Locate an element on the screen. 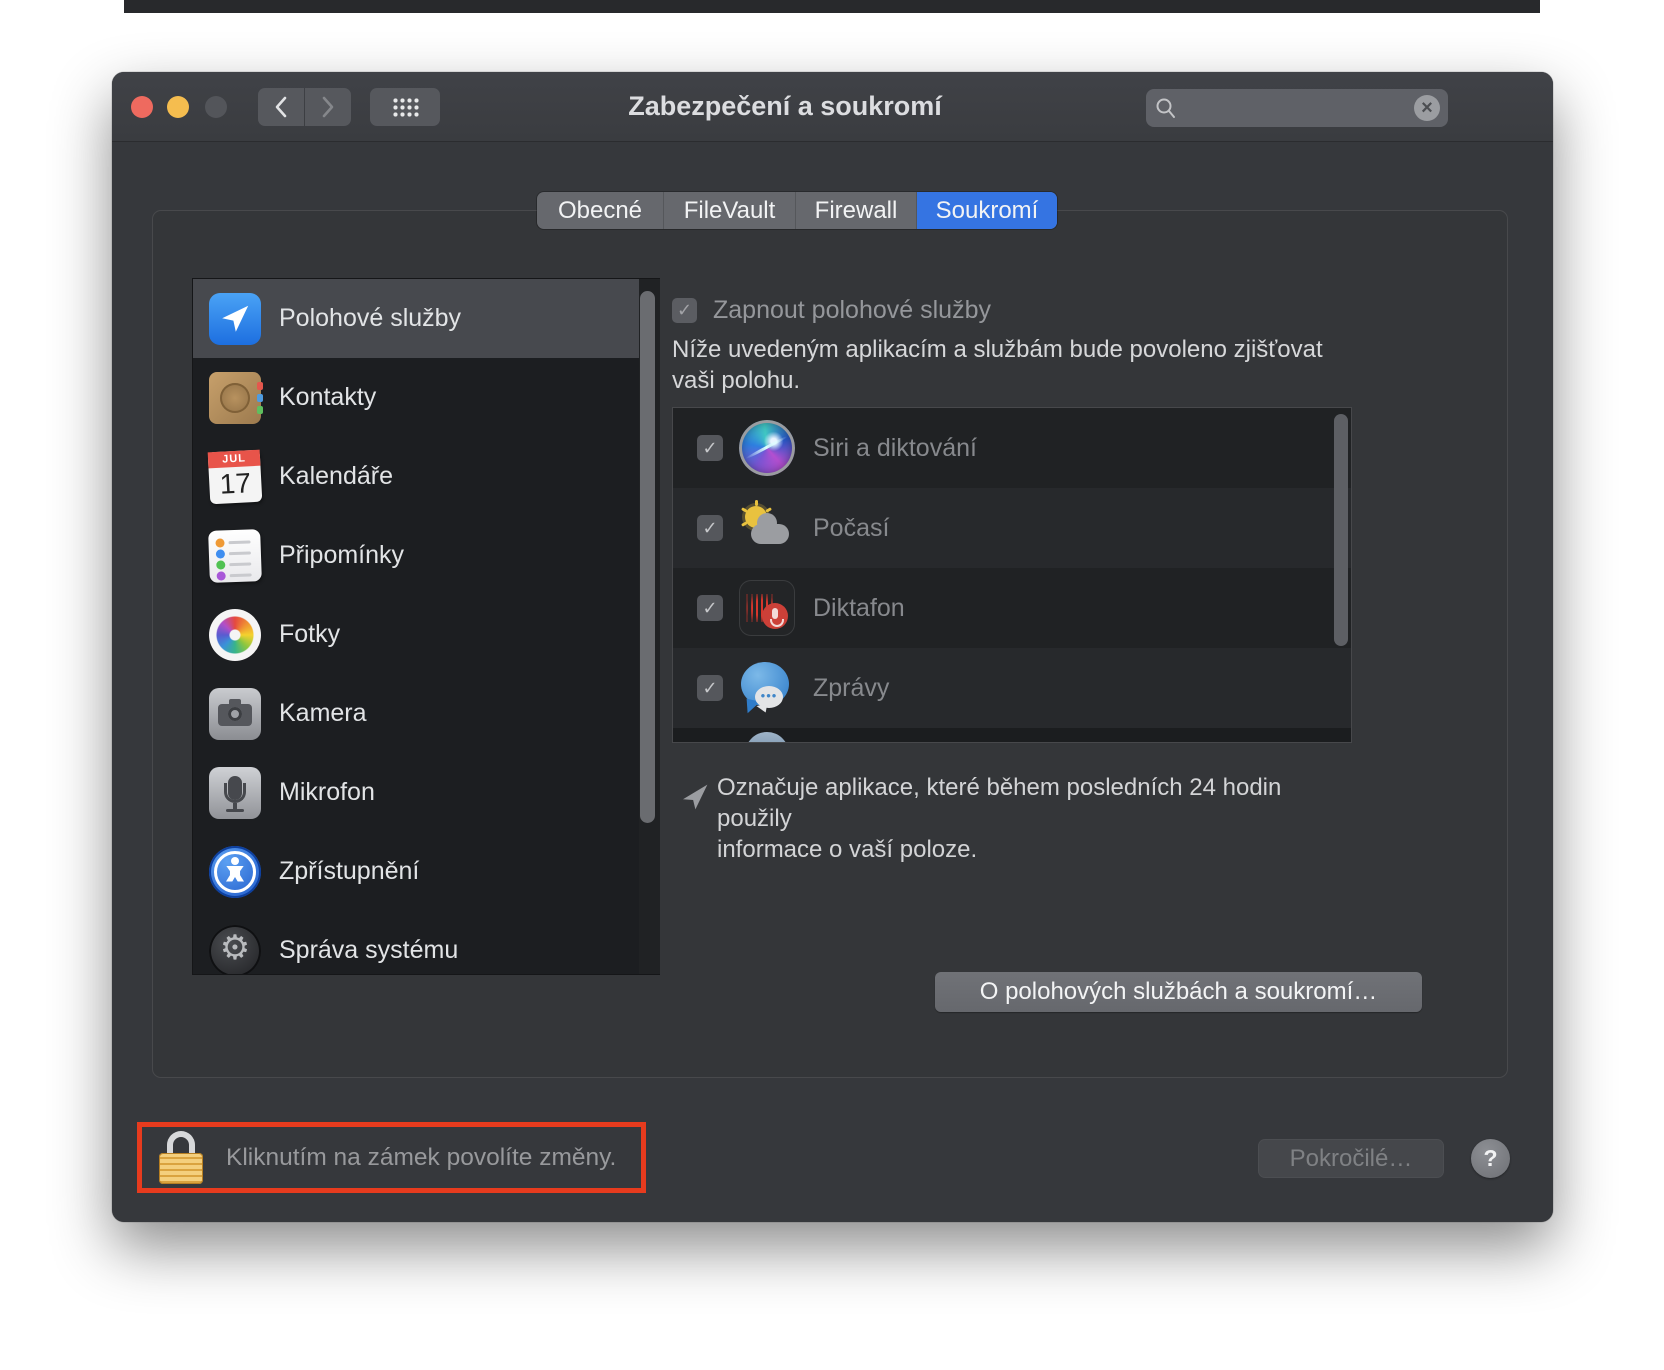 The width and height of the screenshot is (1664, 1370). sidebar-item-label: Kontakty is located at coordinates (328, 397).